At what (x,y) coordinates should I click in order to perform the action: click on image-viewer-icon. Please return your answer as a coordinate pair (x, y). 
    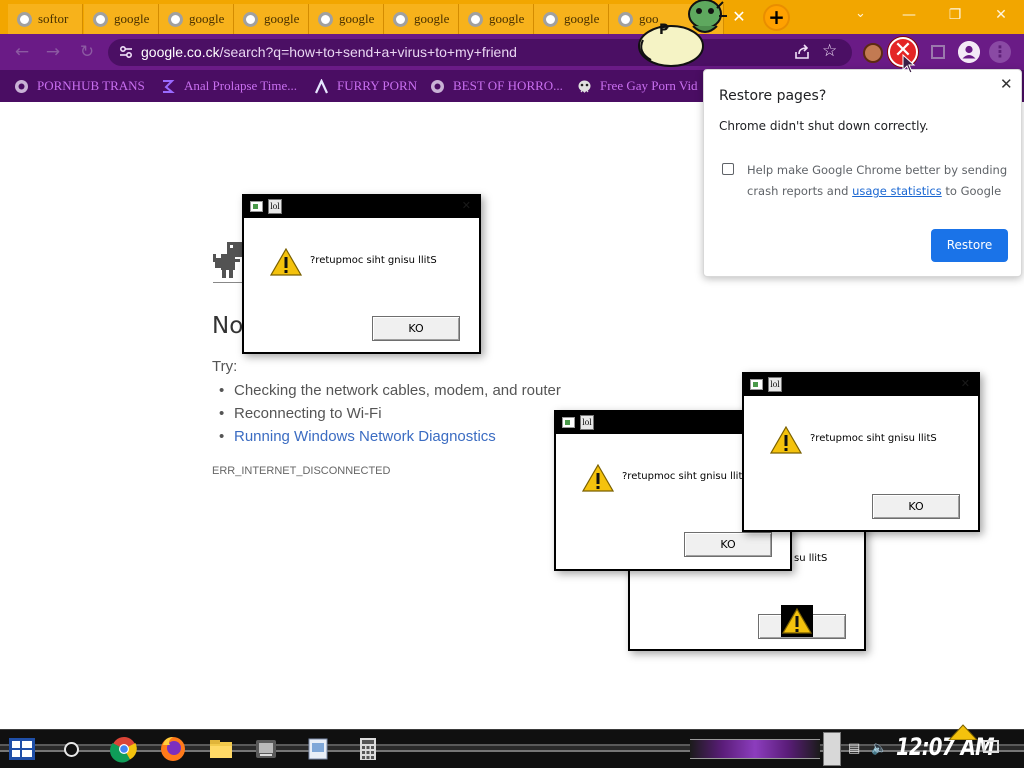
    Looking at the image, I should click on (318, 749).